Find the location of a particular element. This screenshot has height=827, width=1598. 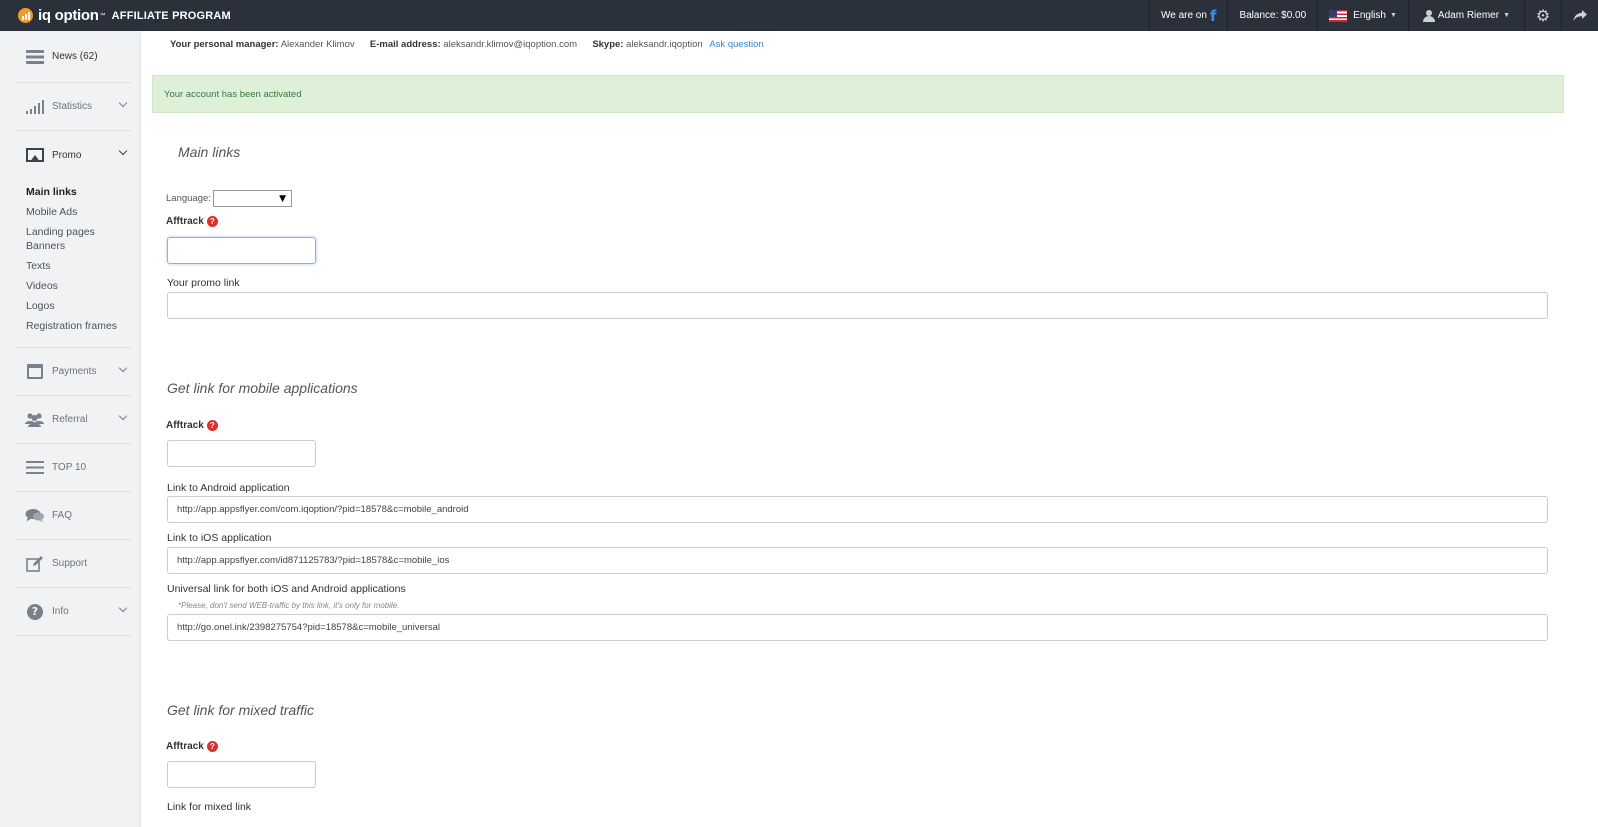

mobile-links-title: Get link for mobile applications is located at coordinates (262, 388).